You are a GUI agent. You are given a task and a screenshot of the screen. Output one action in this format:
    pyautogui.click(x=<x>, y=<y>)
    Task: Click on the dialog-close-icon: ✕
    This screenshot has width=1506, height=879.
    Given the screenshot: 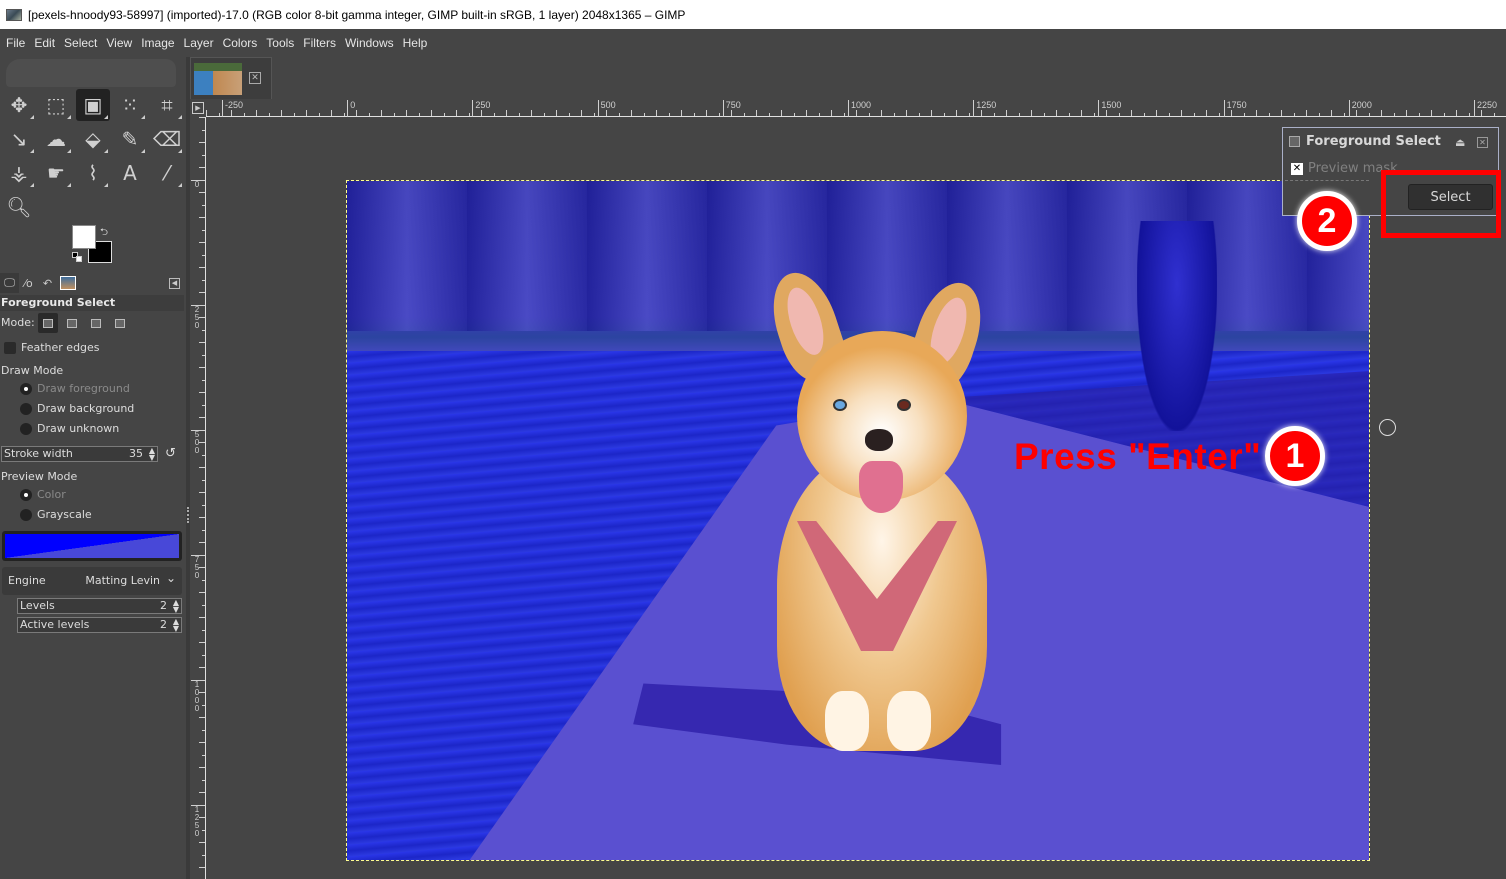 What is the action you would take?
    pyautogui.click(x=1482, y=142)
    